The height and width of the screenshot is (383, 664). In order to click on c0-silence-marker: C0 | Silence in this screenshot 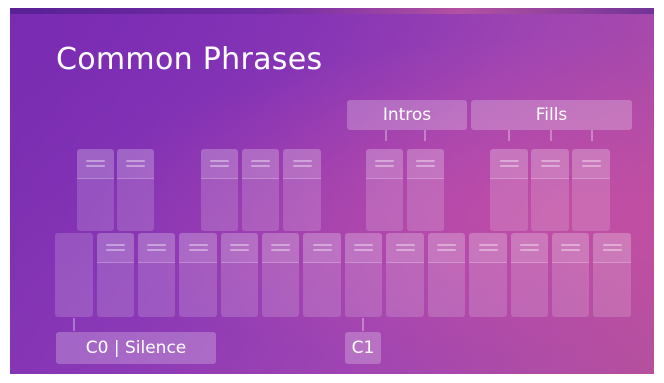, I will do `click(136, 348)`.